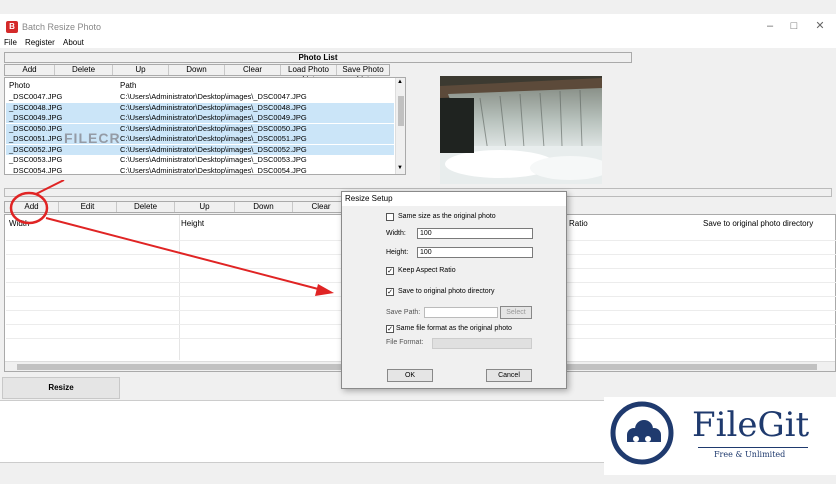 The height and width of the screenshot is (484, 836). I want to click on photo-list-scrollbar: ▲ ▼, so click(400, 126).